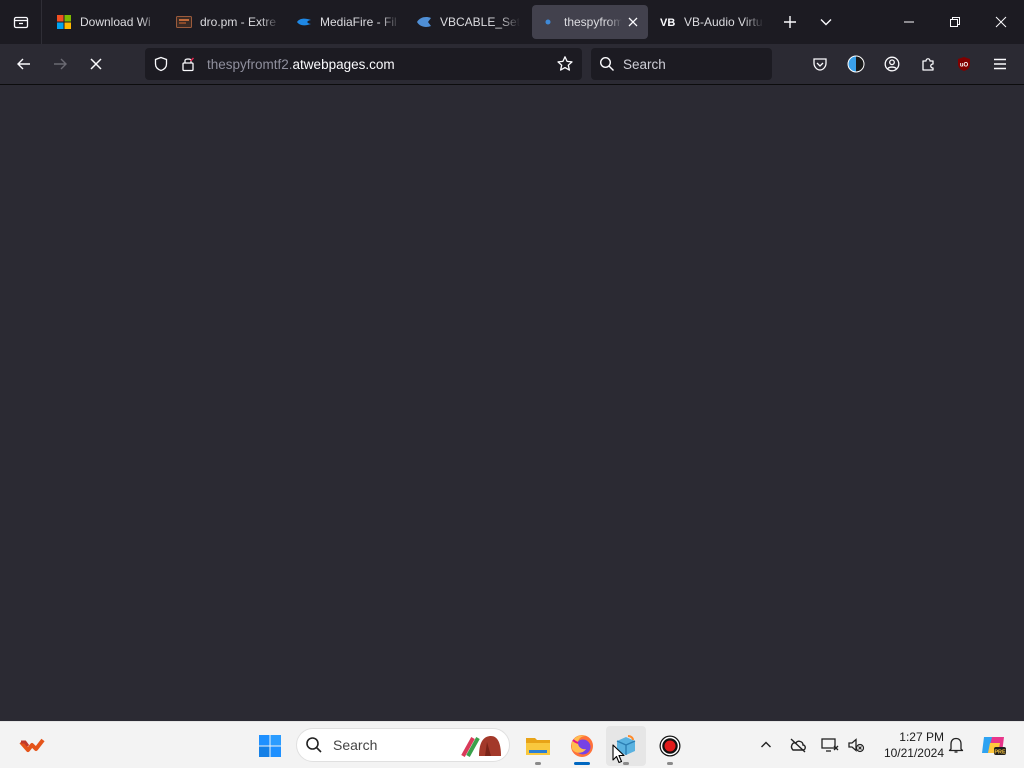 The width and height of the screenshot is (1024, 768). I want to click on tab-download-windows: Download Wi, so click(108, 22).